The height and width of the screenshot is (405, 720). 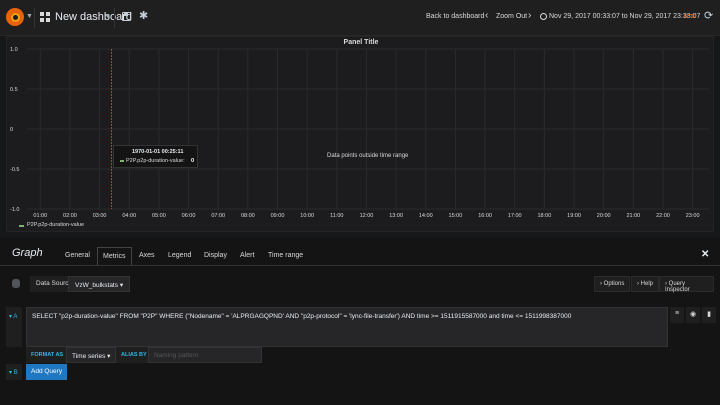 What do you see at coordinates (368, 156) in the screenshot?
I see `no-data-message: Data points outside time range` at bounding box center [368, 156].